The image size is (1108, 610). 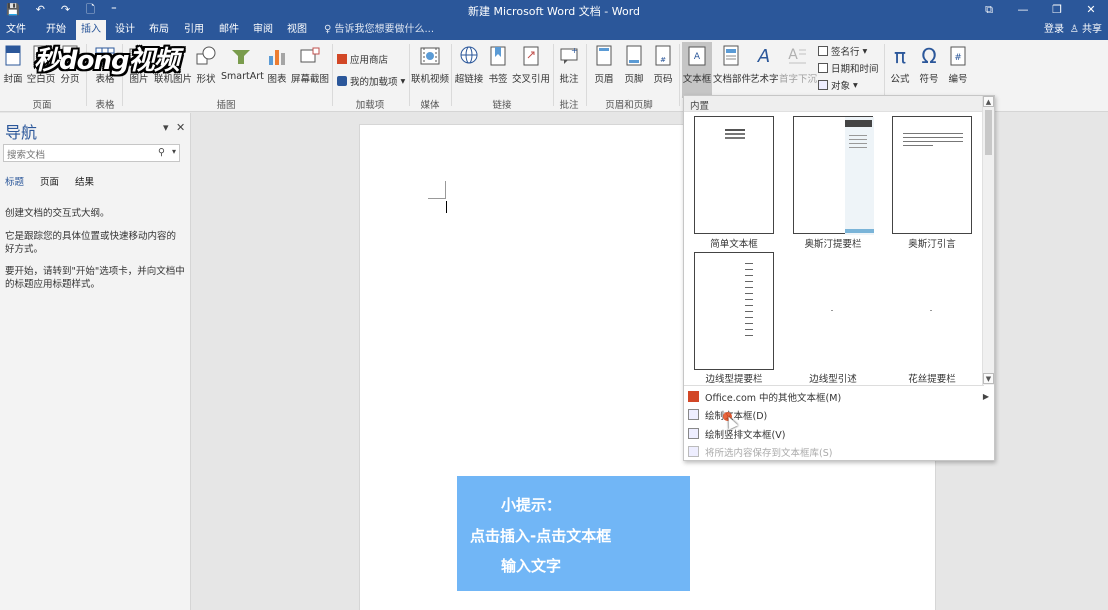 I want to click on store-button: 应用商店, so click(x=362, y=59).